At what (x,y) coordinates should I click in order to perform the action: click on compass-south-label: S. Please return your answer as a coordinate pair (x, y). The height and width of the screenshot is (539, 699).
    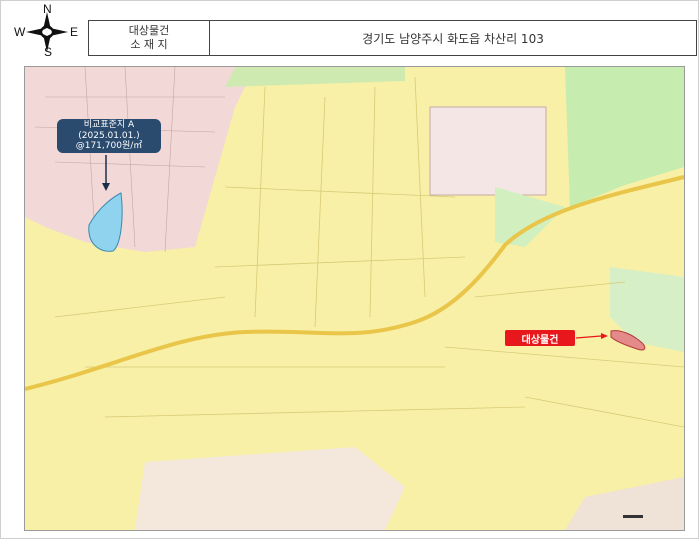
    Looking at the image, I should click on (48, 52).